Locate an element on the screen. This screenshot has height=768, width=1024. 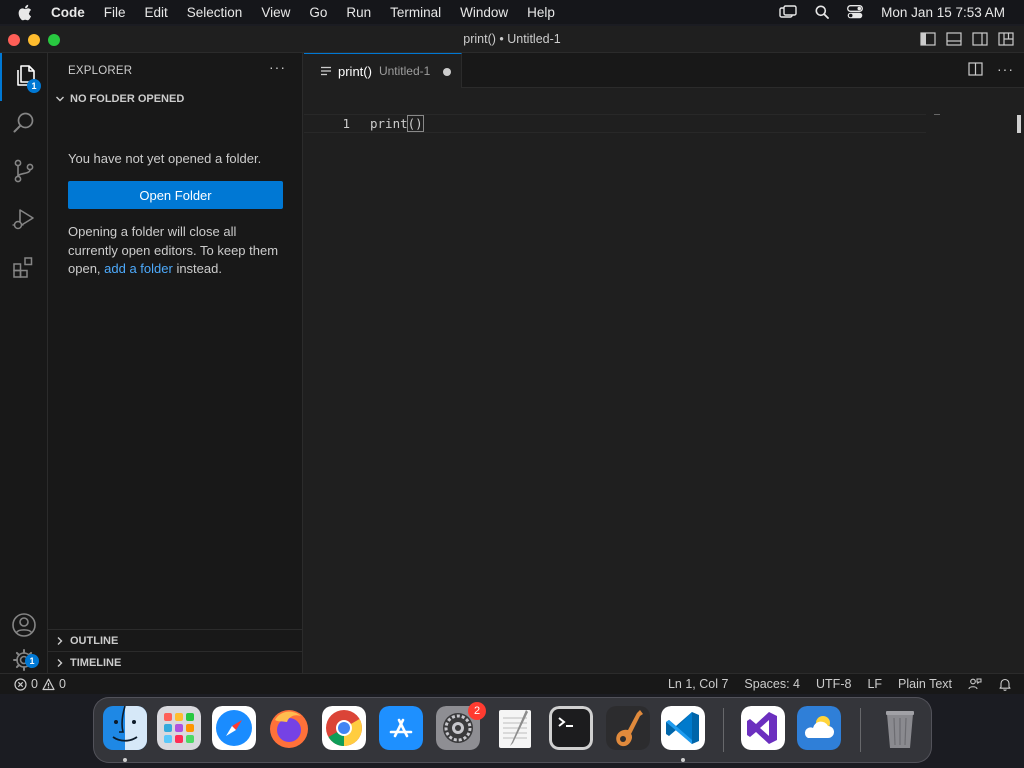
trash-icon is located at coordinates (900, 729).